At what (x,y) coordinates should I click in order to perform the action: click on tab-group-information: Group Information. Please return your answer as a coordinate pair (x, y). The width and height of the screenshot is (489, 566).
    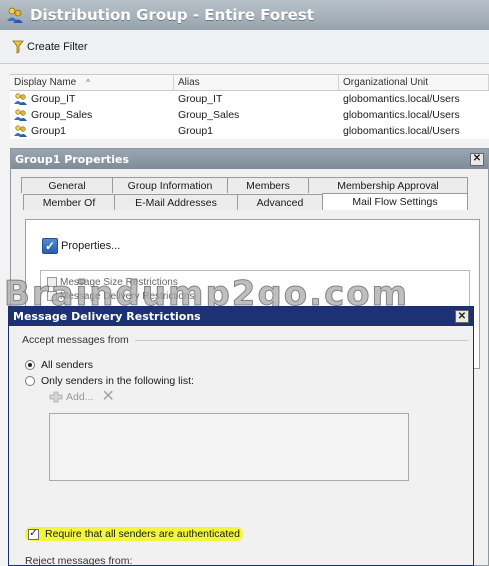
    Looking at the image, I should click on (170, 185).